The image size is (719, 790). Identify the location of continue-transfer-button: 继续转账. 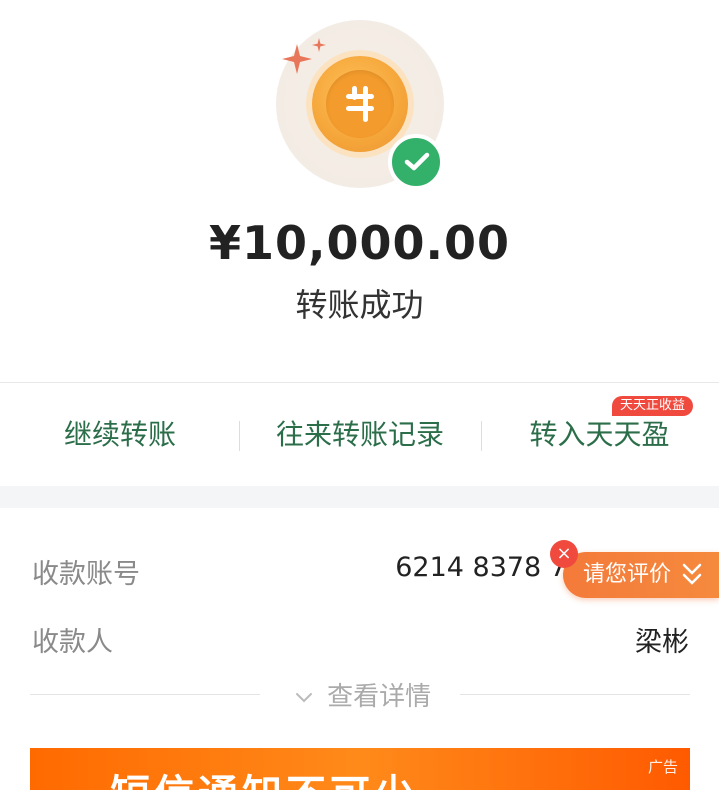
(120, 435).